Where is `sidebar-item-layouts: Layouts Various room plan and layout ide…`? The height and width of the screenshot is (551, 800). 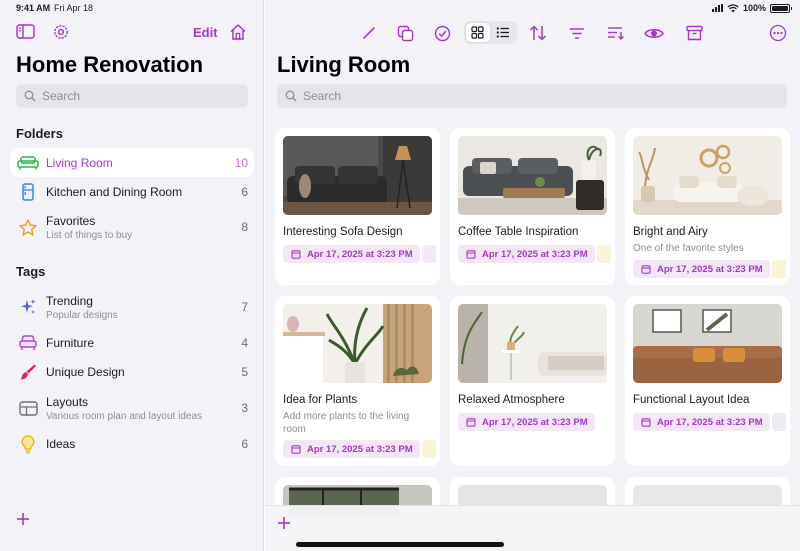
sidebar-item-layouts: Layouts Various room plan and layout ide… is located at coordinates (132, 408).